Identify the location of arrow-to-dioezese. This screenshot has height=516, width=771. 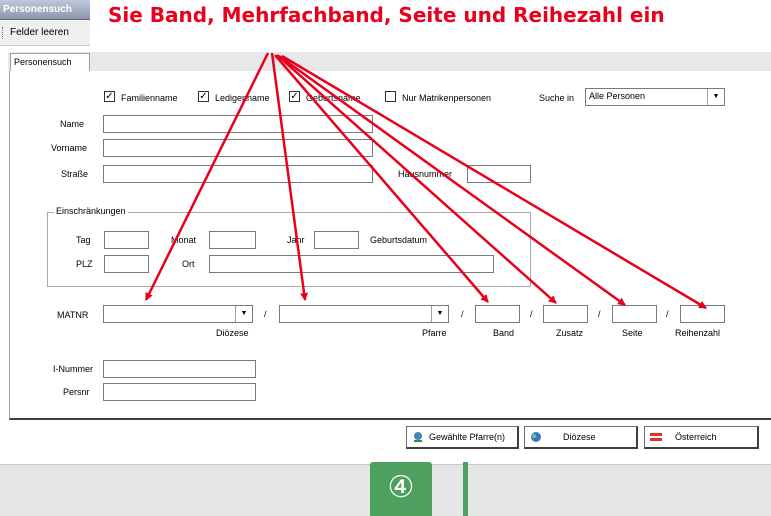
(207, 176).